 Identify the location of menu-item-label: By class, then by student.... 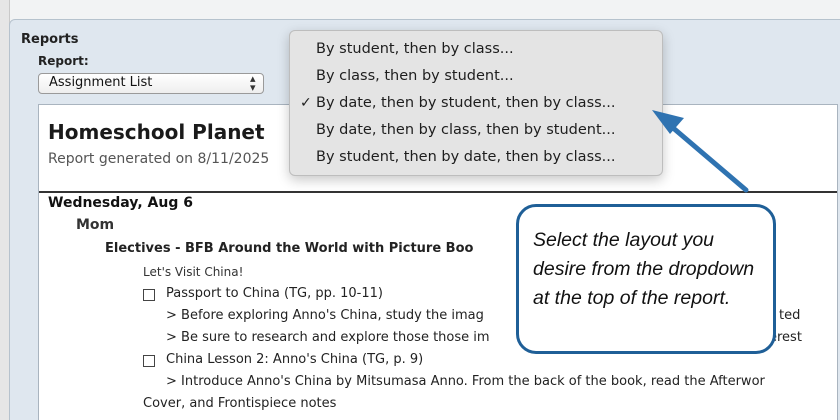
(415, 76).